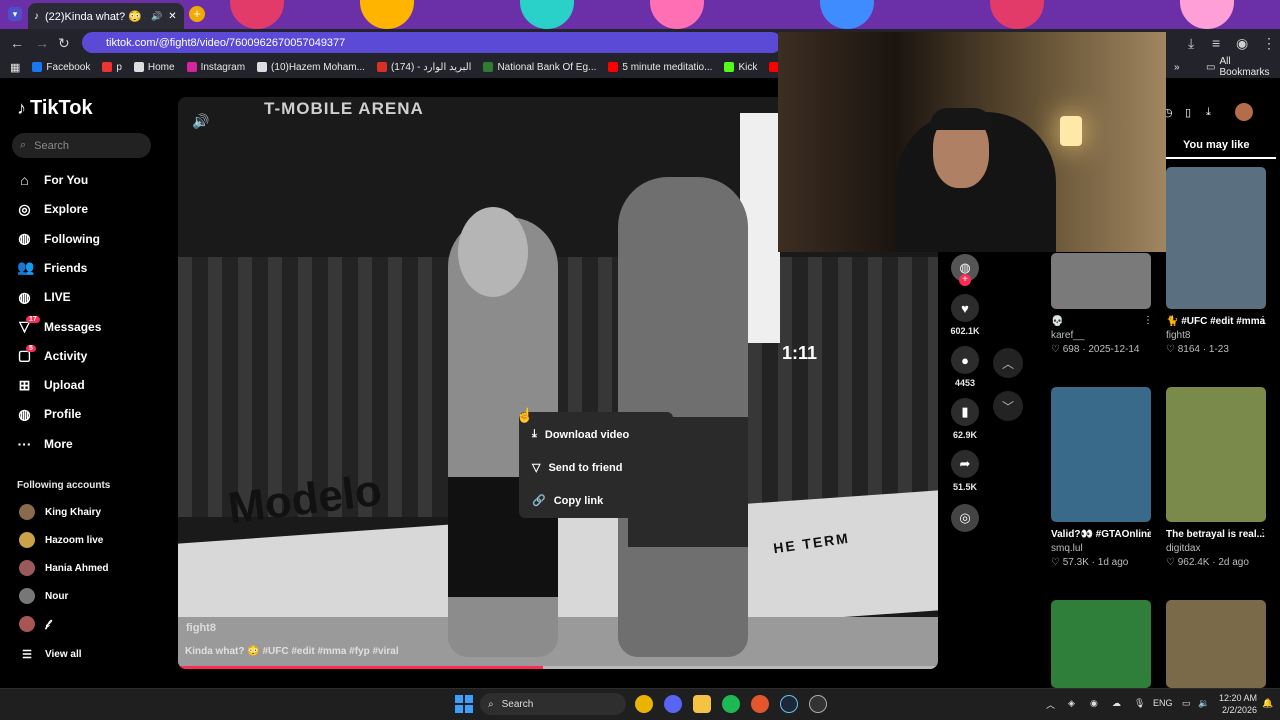 This screenshot has height=720, width=1280. What do you see at coordinates (673, 704) in the screenshot?
I see `discord-icon` at bounding box center [673, 704].